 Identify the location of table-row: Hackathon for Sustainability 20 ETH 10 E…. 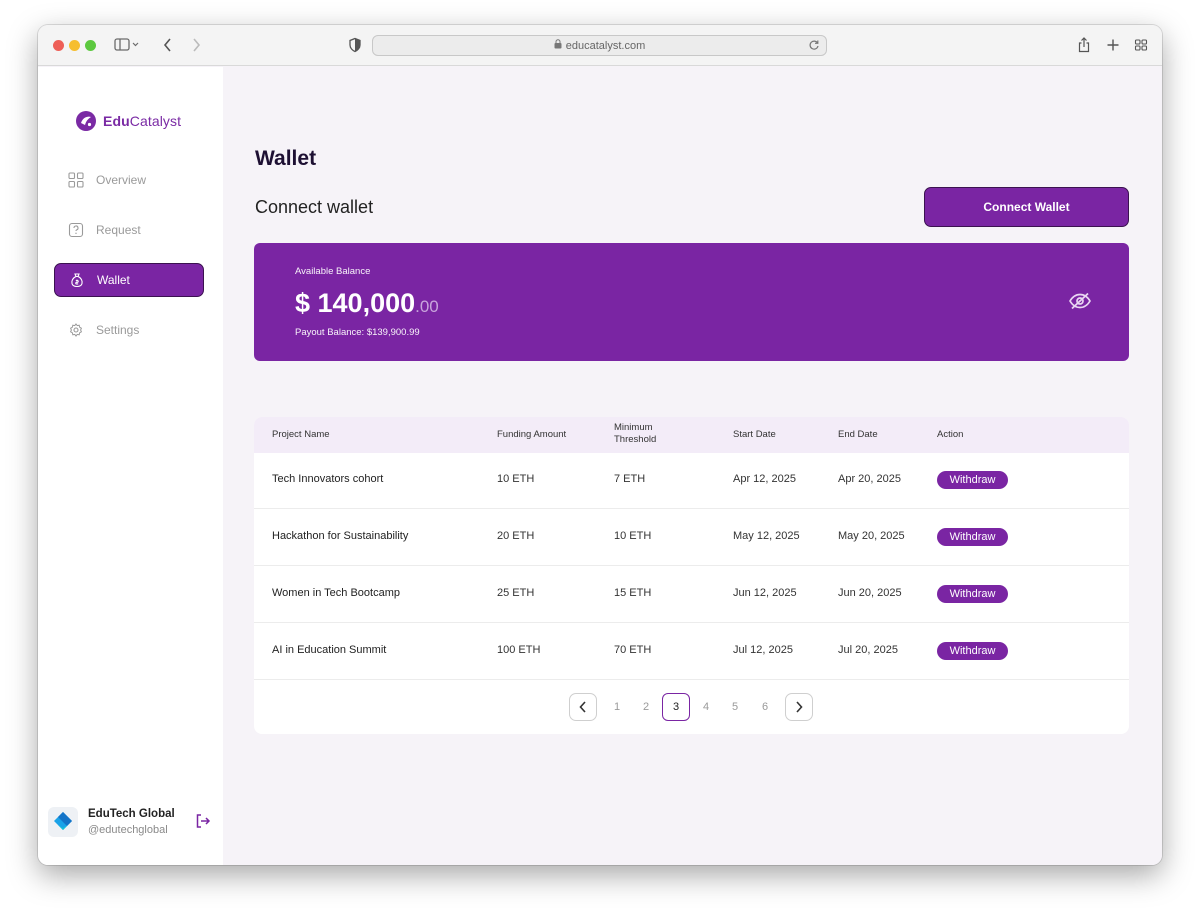
(691, 537).